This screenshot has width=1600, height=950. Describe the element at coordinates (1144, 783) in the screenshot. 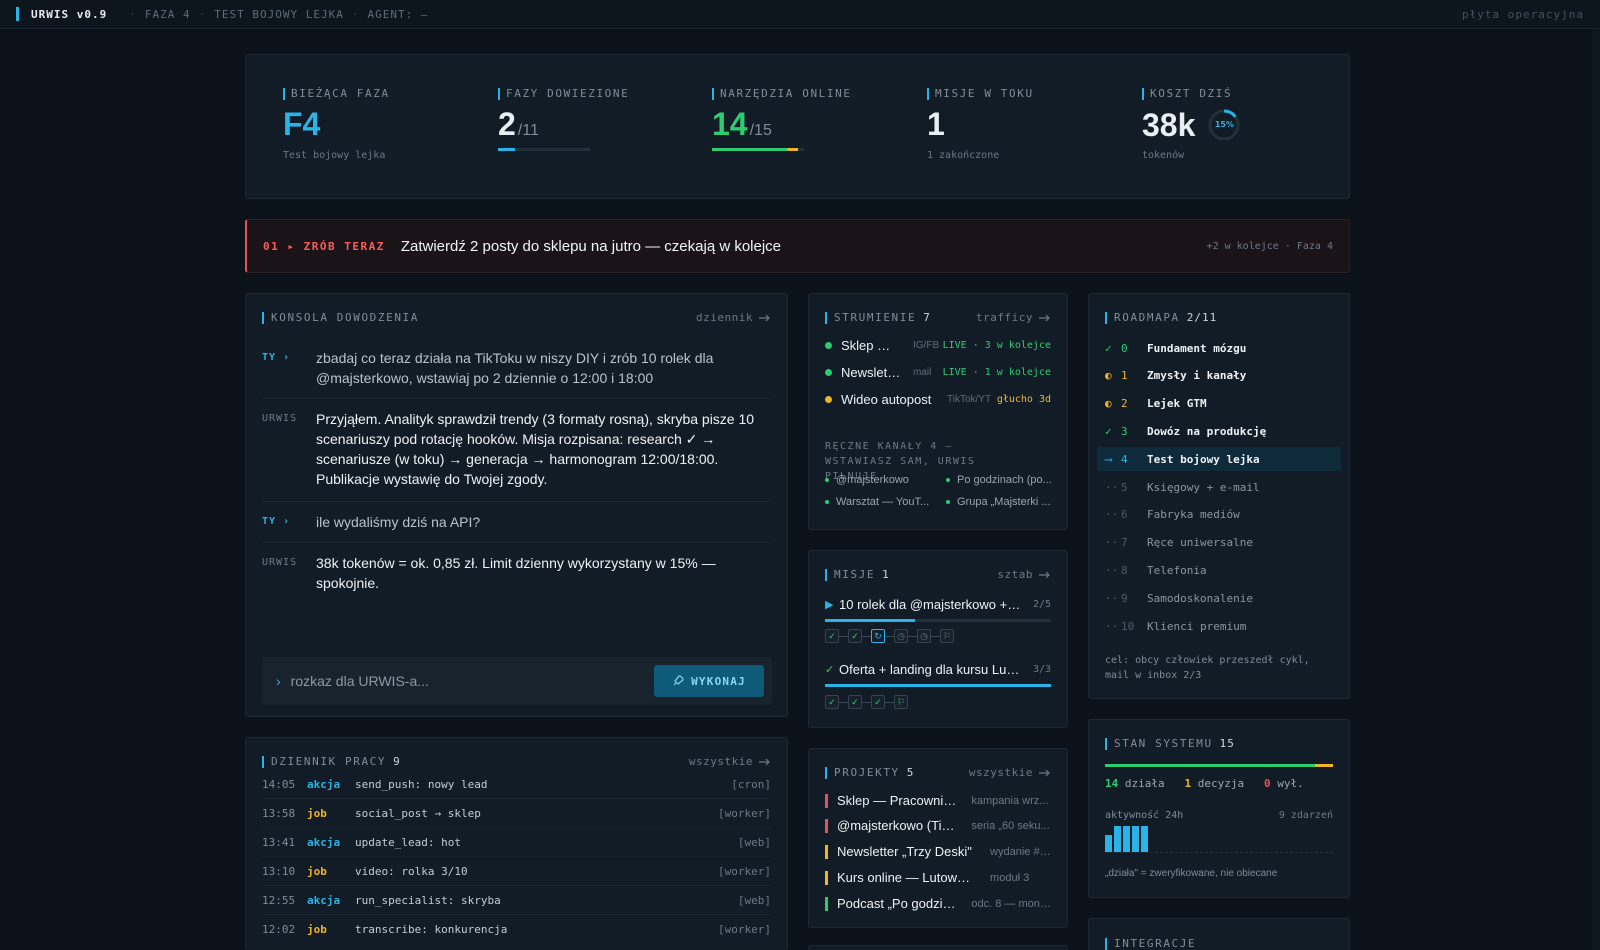

I see `ok-label: działa` at that location.